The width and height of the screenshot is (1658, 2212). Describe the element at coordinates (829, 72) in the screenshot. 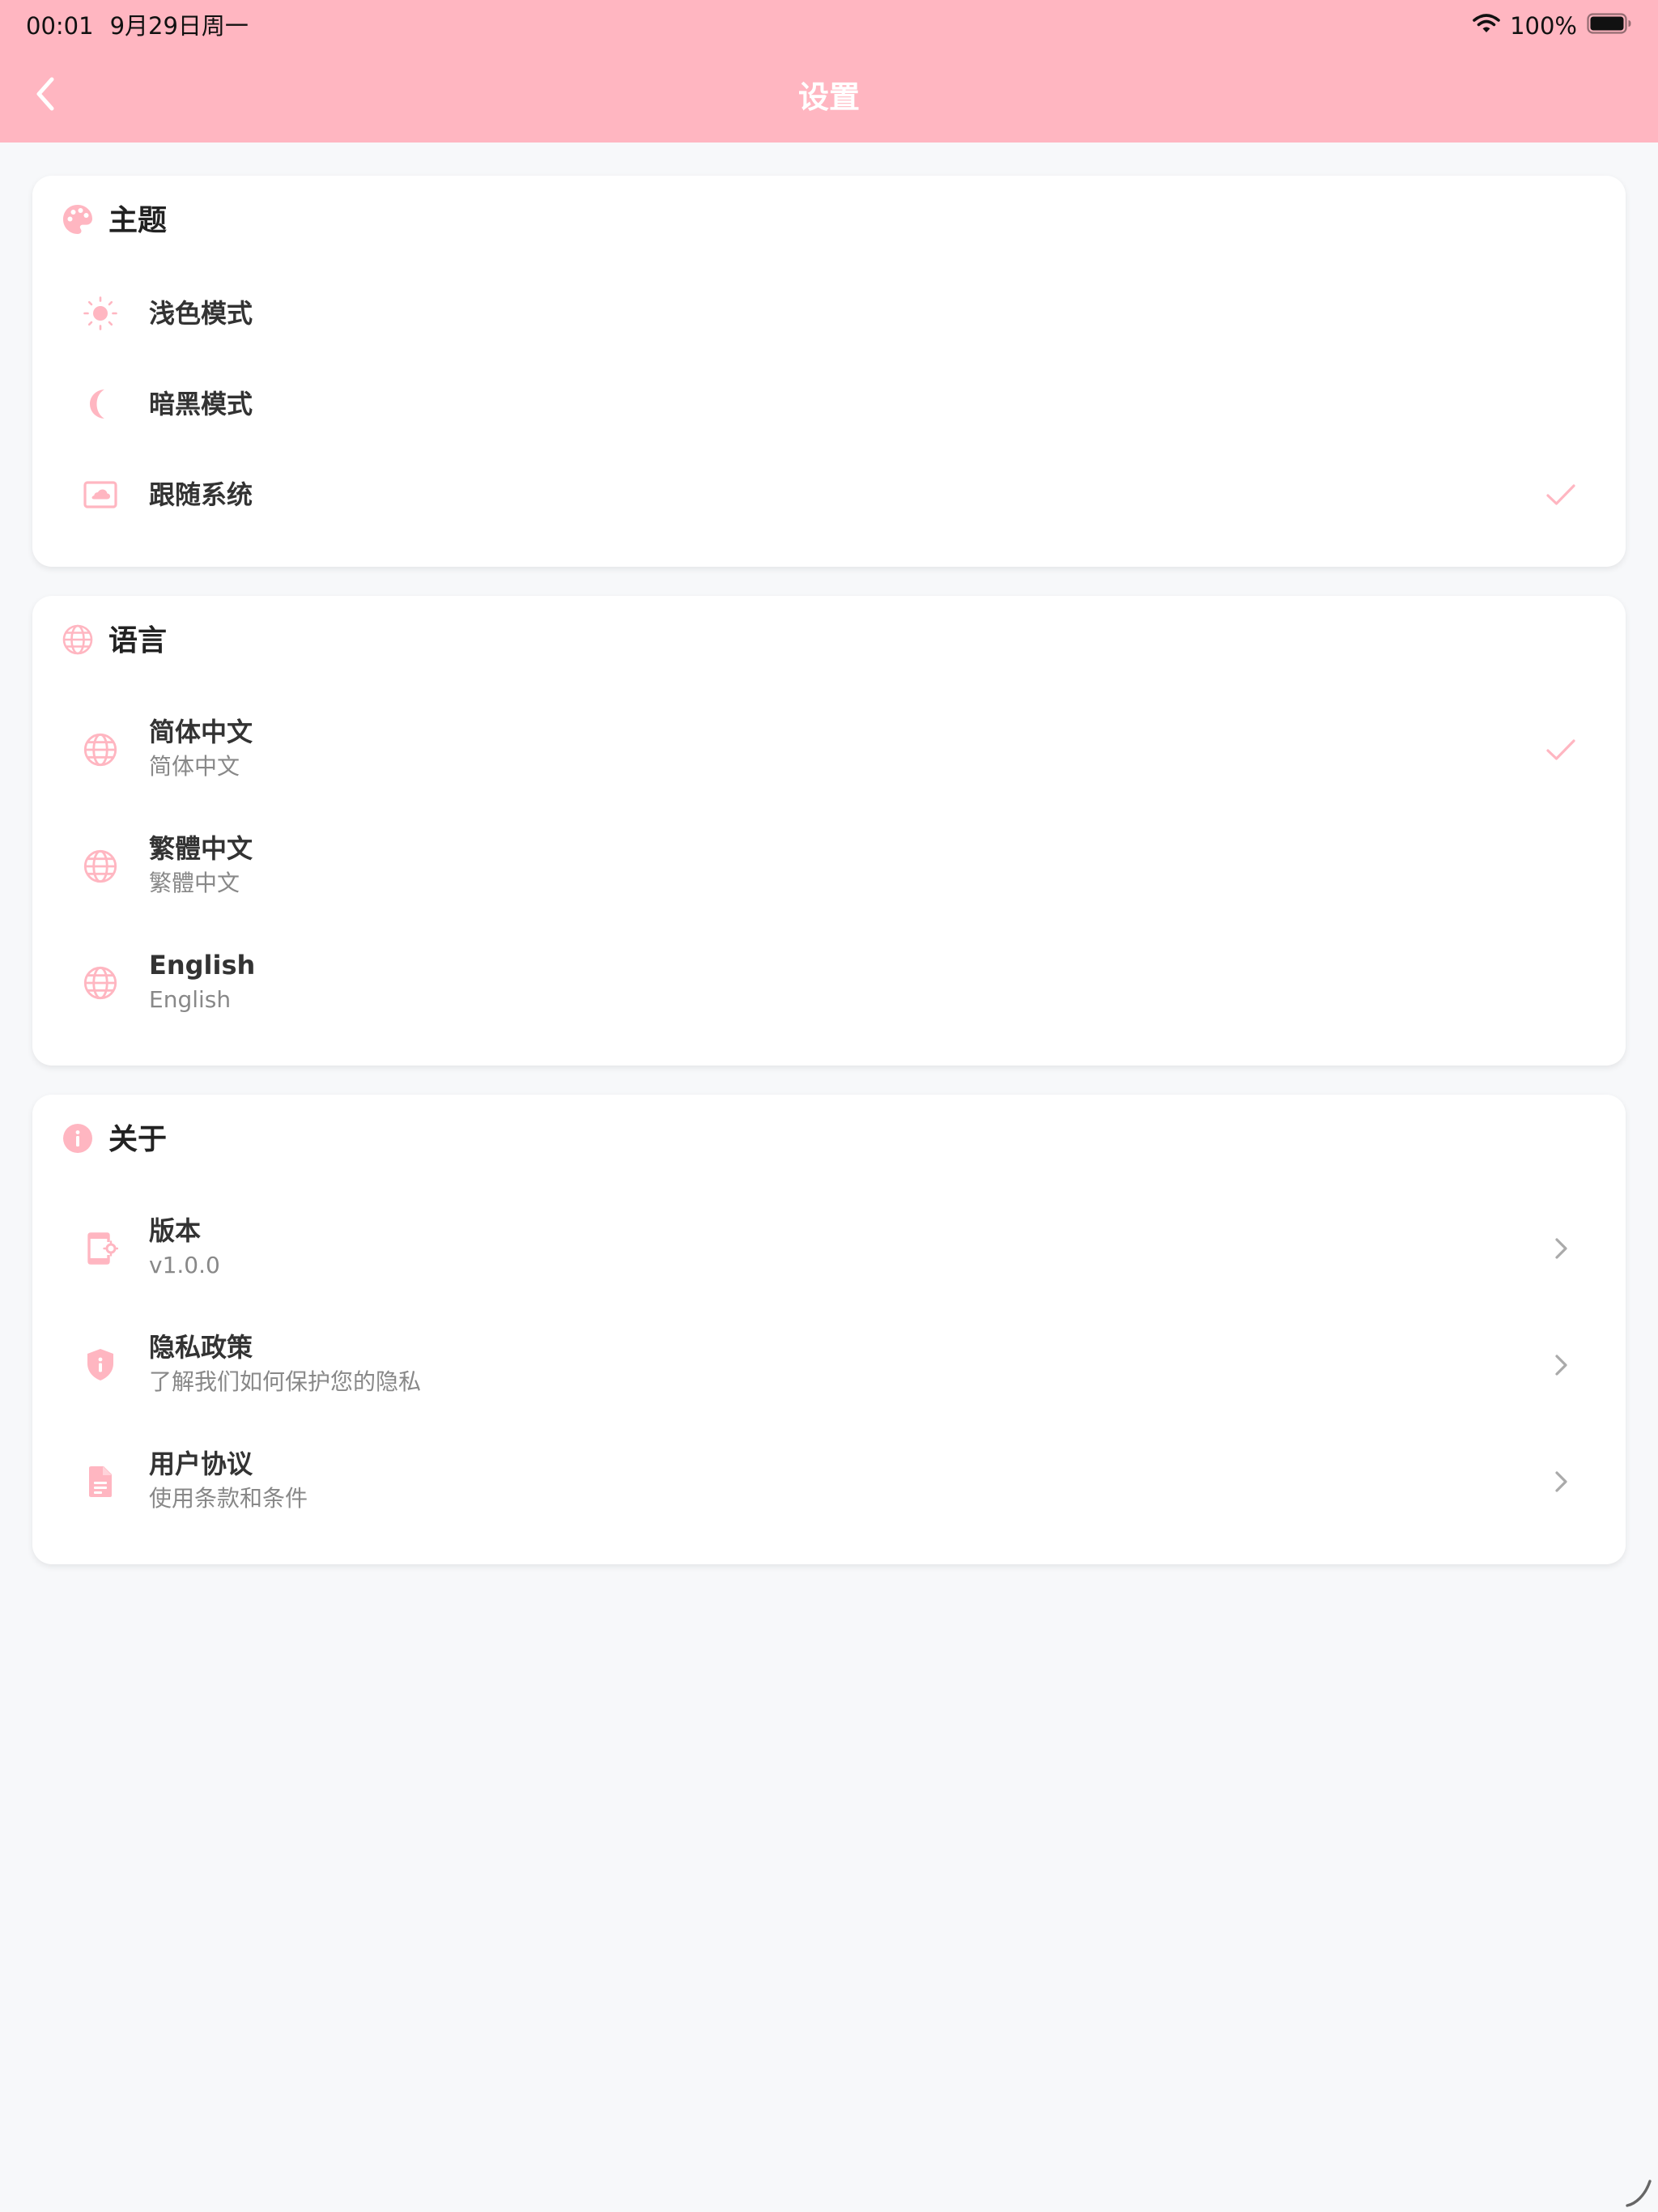

I see `app-header: 00:01 9月29日周一 100% 设置` at that location.